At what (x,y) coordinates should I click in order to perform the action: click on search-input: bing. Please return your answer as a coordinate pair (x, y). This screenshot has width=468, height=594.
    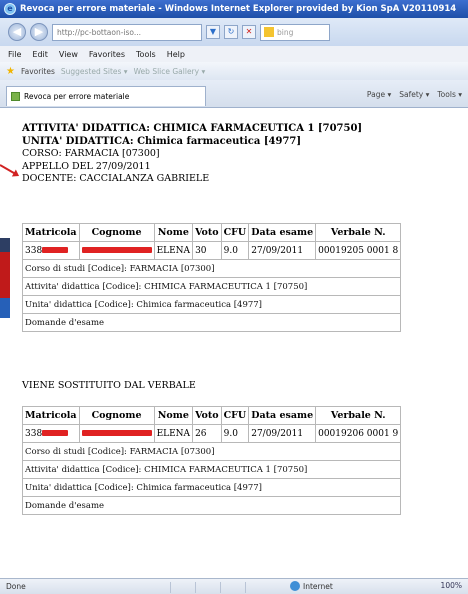
    Looking at the image, I should click on (295, 32).